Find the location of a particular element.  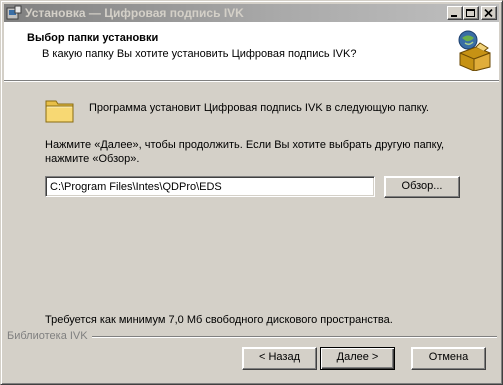

cancel-button: Отмена is located at coordinates (448, 358).